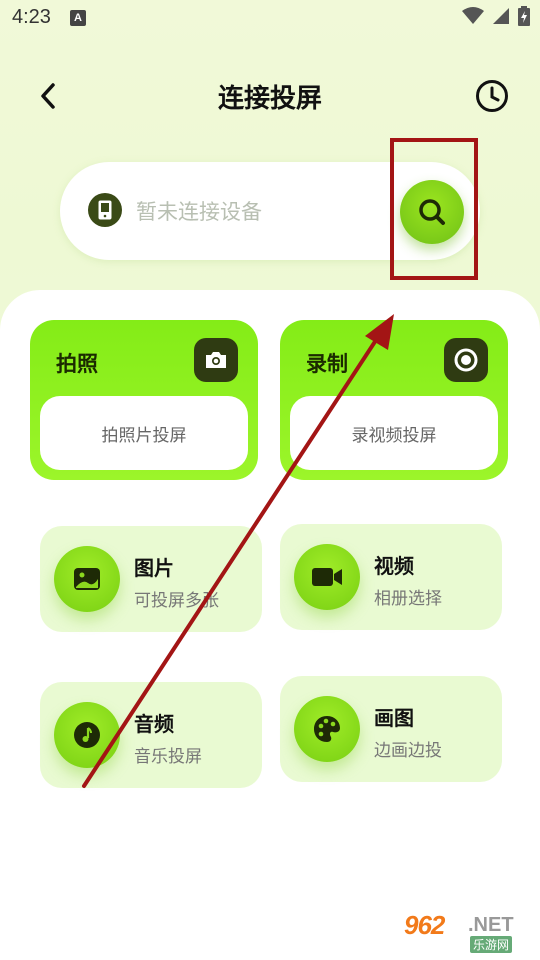  Describe the element at coordinates (491, 925) in the screenshot. I see `watermark-suffix: .NET` at that location.